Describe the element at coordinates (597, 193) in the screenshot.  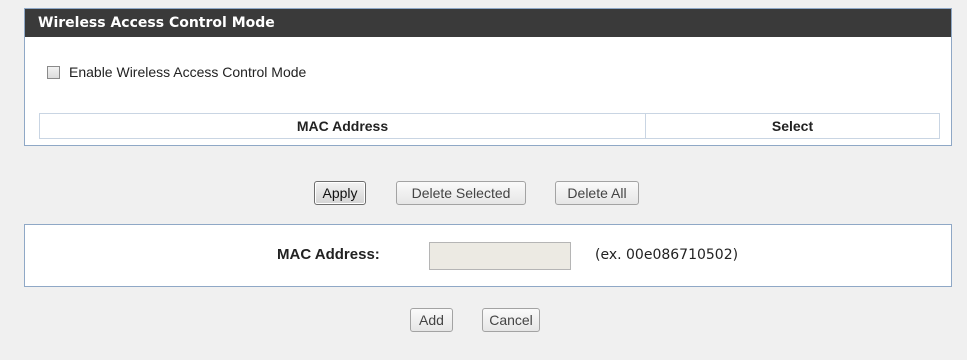
I see `delete-all-button: Delete All` at that location.